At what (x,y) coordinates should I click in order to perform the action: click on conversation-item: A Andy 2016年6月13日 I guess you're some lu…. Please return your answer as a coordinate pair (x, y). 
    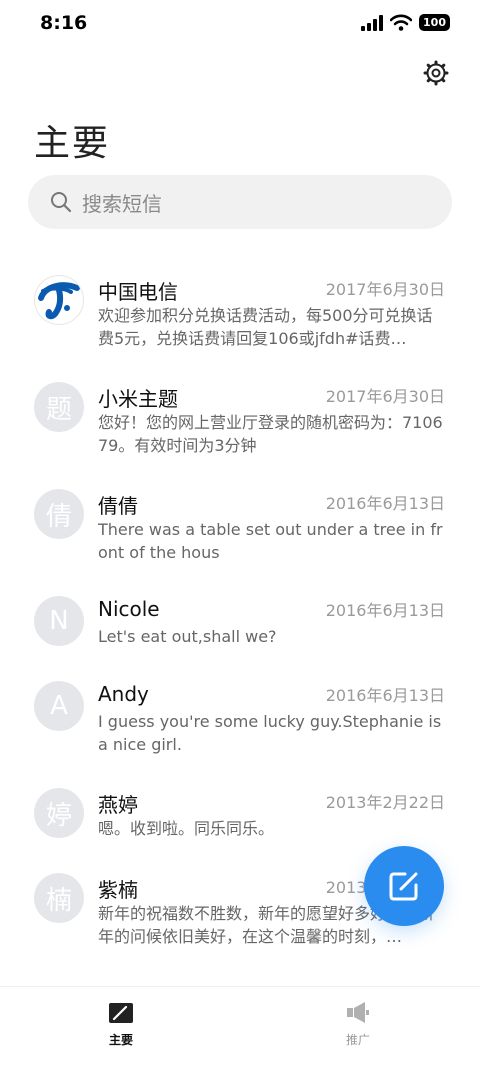
    Looking at the image, I should click on (240, 721).